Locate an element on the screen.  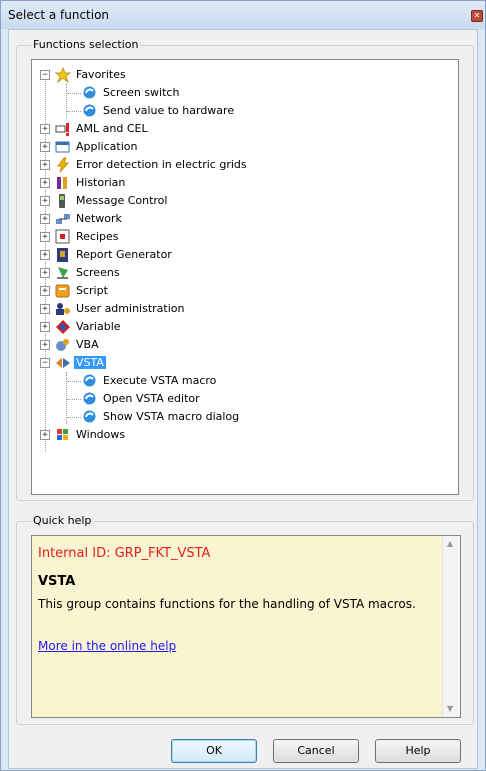
network-icon is located at coordinates (62, 218).